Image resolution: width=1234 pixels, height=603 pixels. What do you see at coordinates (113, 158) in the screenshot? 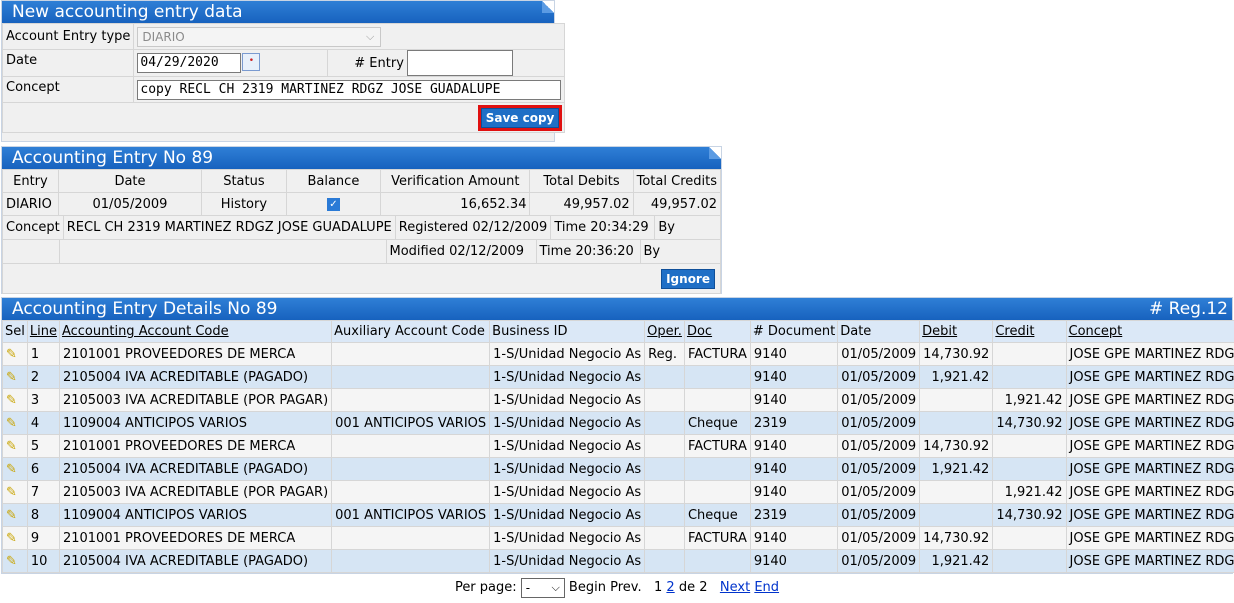
I see `entry-title: Accounting Entry No 89` at bounding box center [113, 158].